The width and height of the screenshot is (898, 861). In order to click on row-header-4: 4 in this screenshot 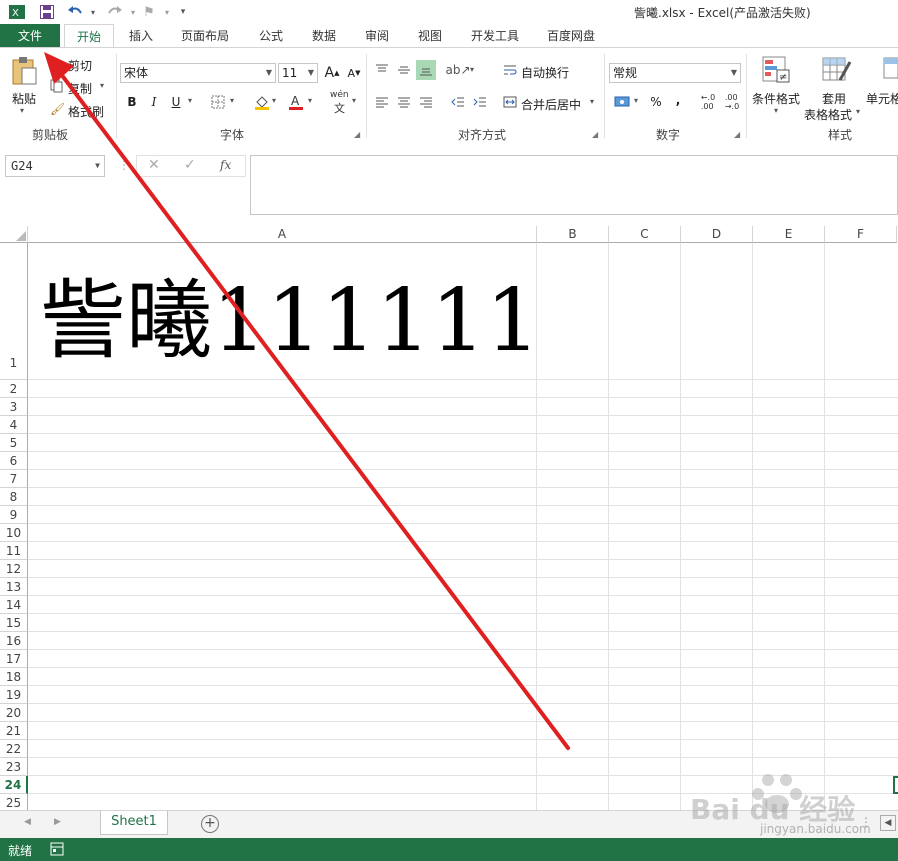, I will do `click(14, 425)`.